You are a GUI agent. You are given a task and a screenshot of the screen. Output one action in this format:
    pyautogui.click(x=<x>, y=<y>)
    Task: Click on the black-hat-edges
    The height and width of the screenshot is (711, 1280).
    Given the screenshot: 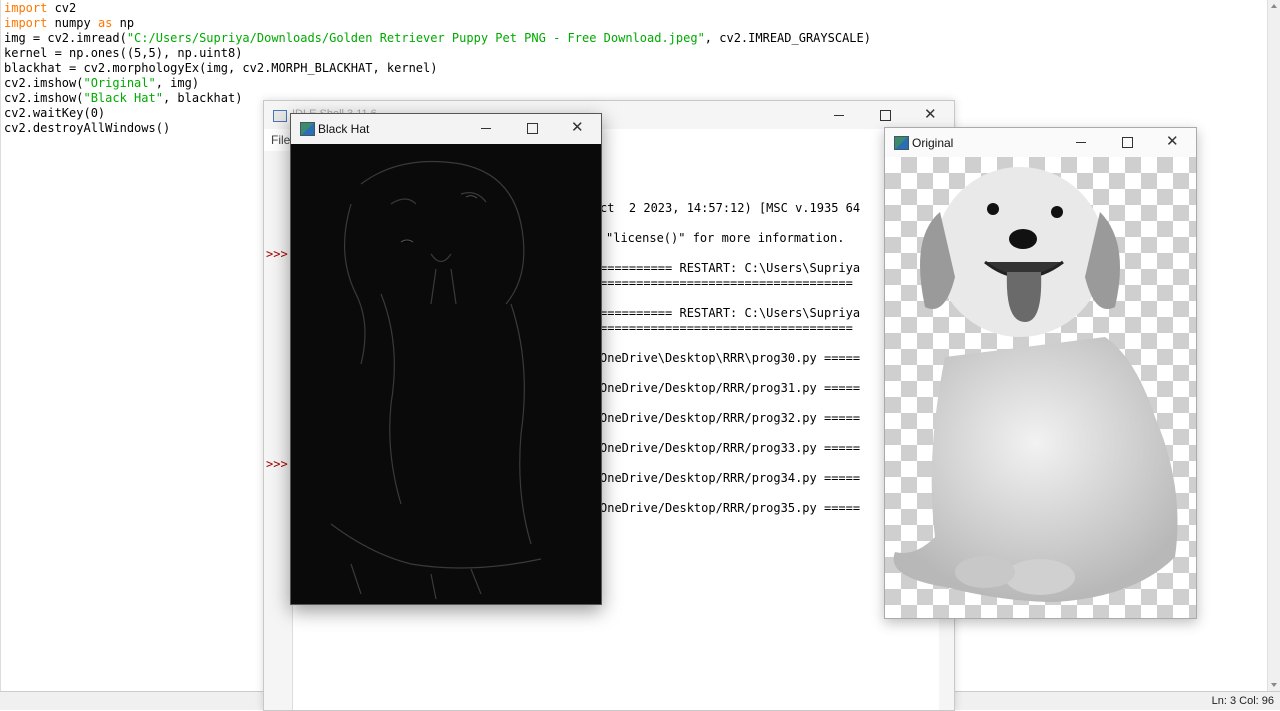 What is the action you would take?
    pyautogui.click(x=436, y=380)
    